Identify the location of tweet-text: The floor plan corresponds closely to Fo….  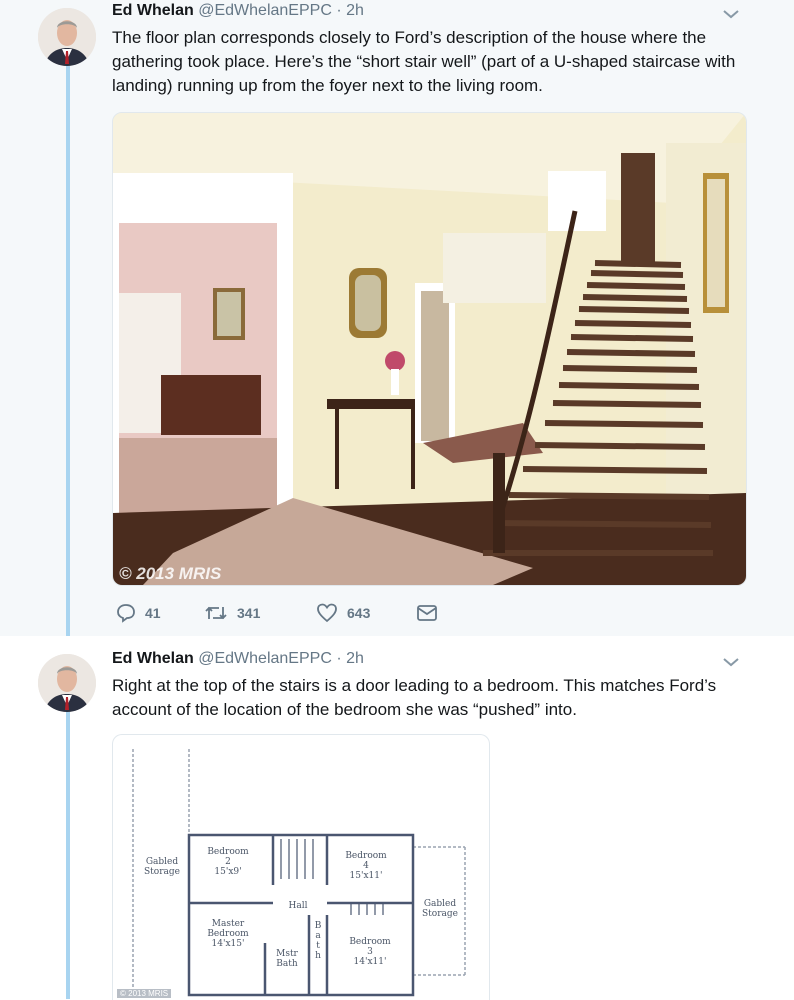
(424, 61).